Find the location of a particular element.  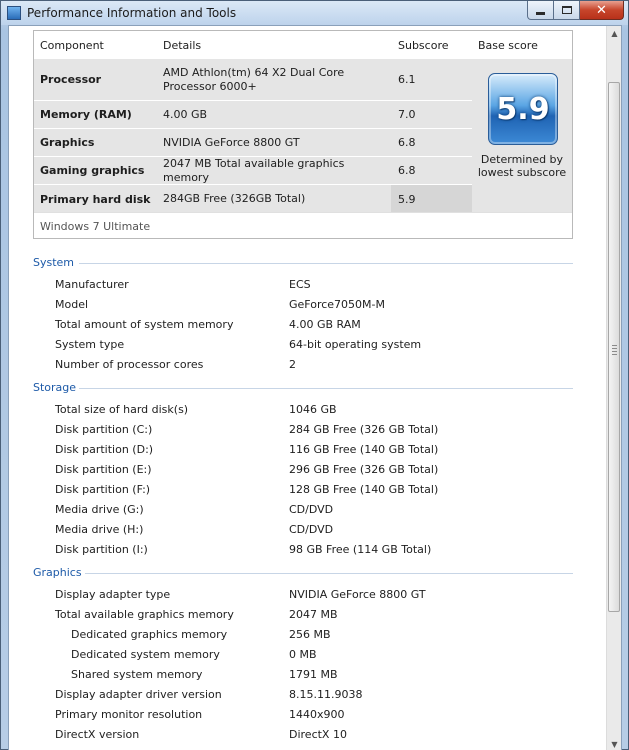

graphics-value: 0 MB is located at coordinates (303, 654).